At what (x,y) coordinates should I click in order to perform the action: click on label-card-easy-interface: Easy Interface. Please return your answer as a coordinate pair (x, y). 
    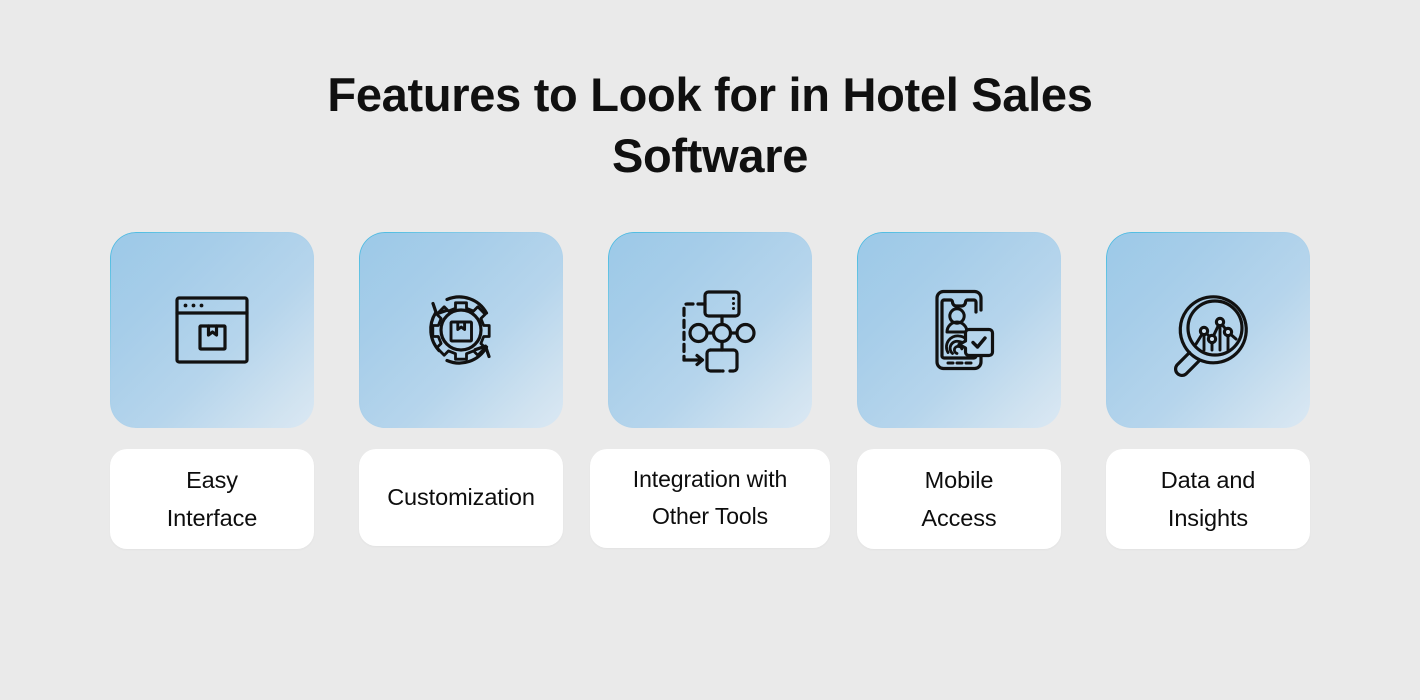
    Looking at the image, I should click on (212, 499).